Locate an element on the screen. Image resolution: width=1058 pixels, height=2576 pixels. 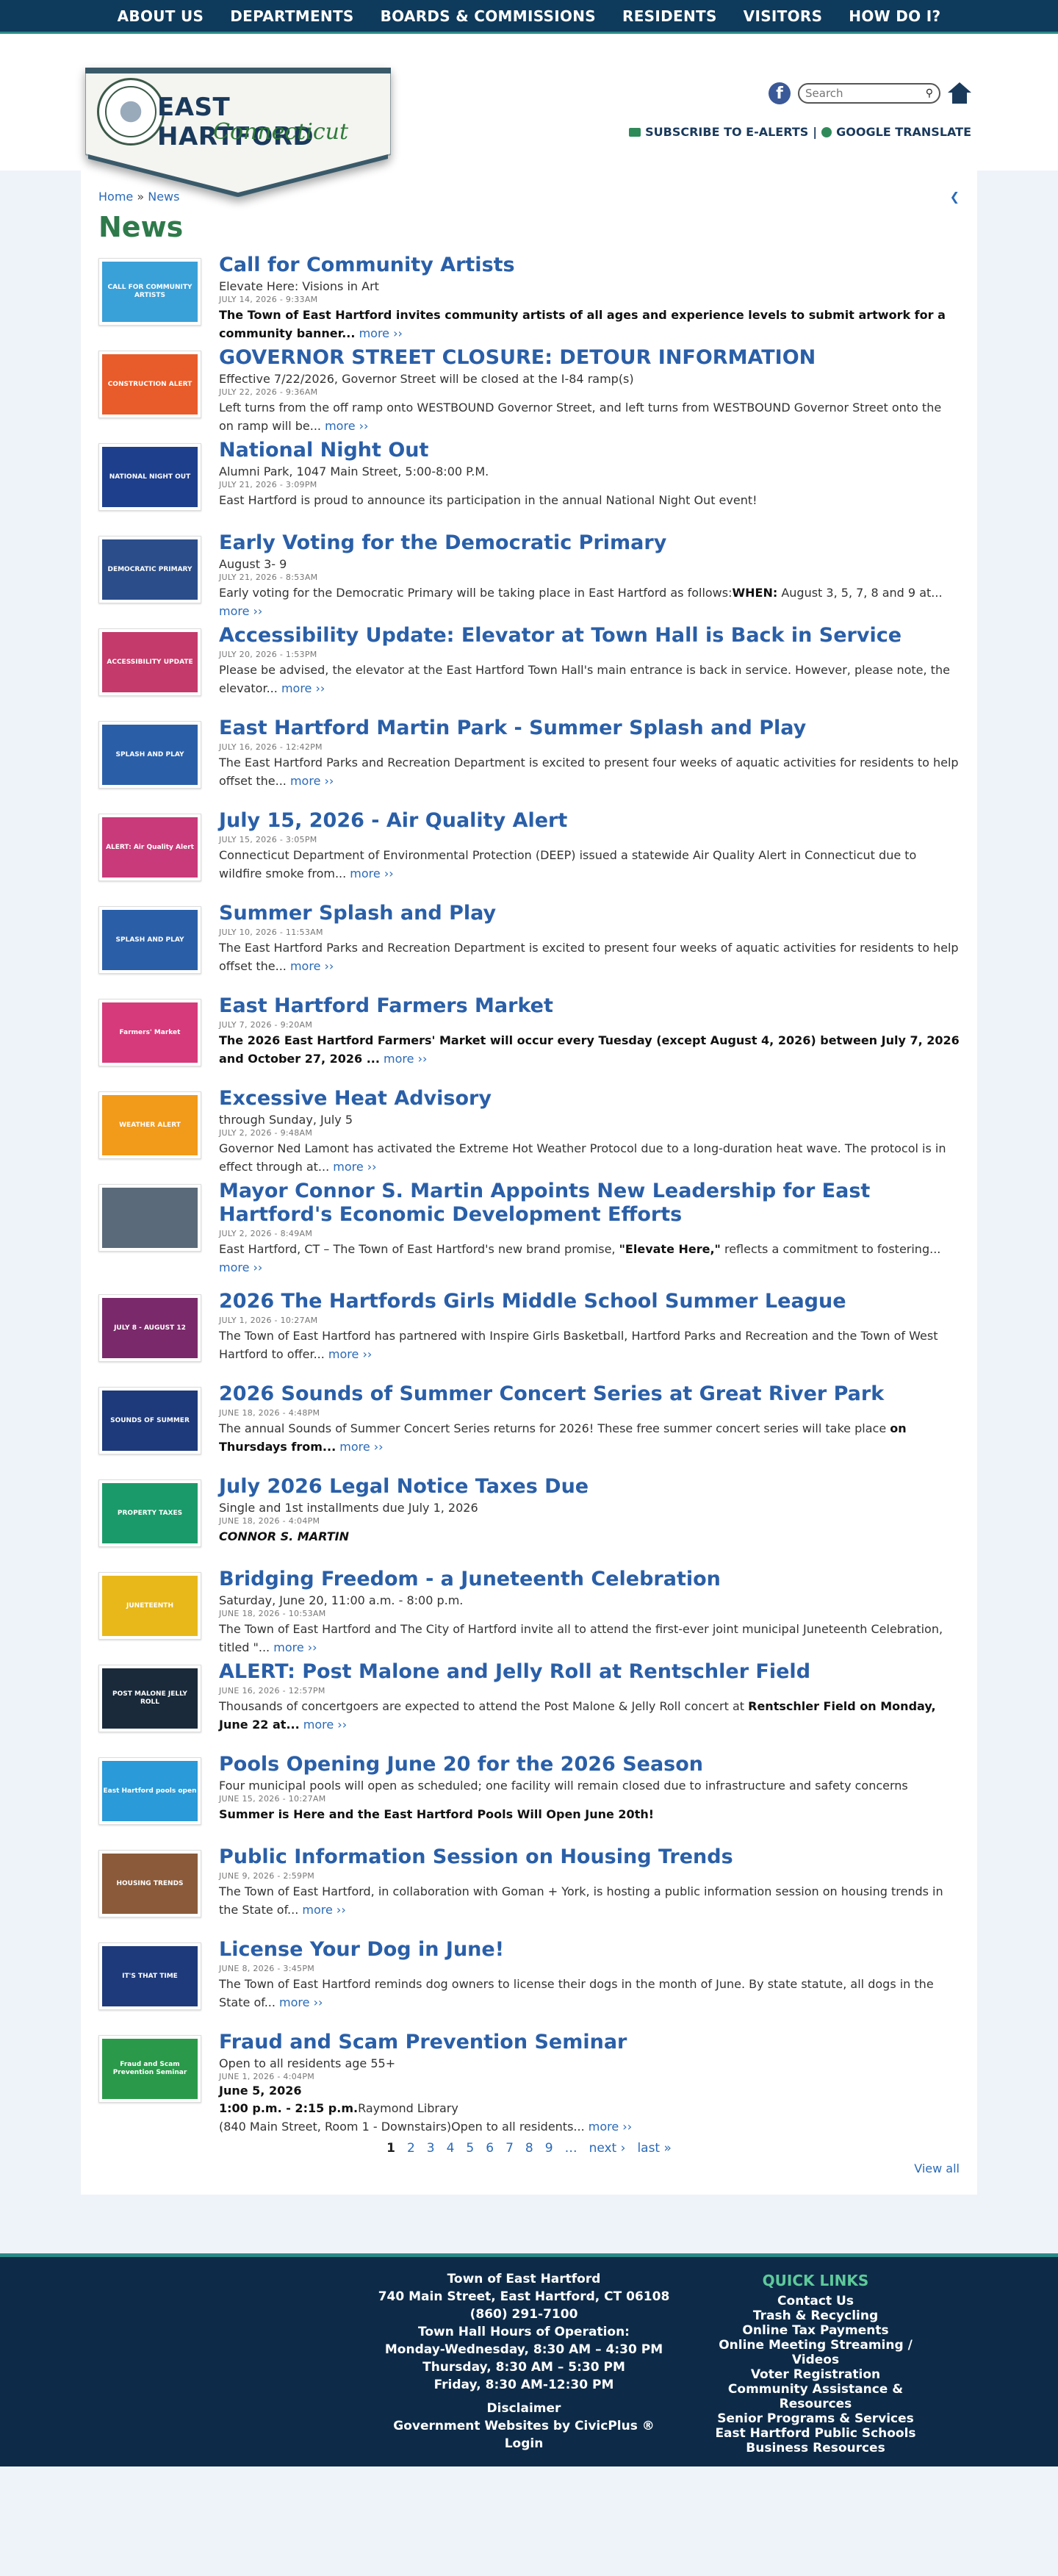
news-thumbnail: DEMOCRATIC PRIMARY is located at coordinates (149, 569).